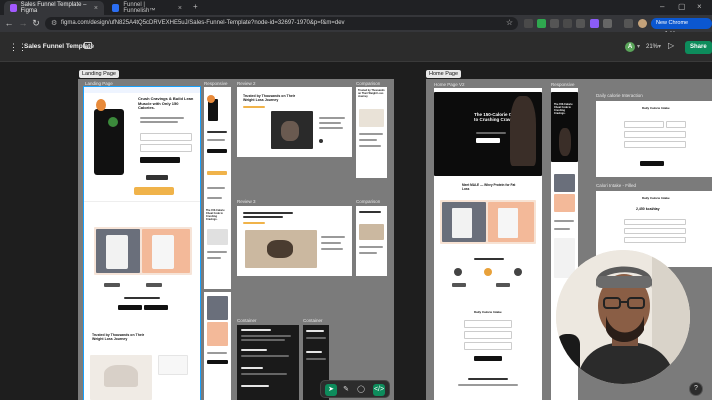 This screenshot has height=400, width=712. Describe the element at coordinates (642, 23) in the screenshot. I see `profile-avatar-icon` at that location.